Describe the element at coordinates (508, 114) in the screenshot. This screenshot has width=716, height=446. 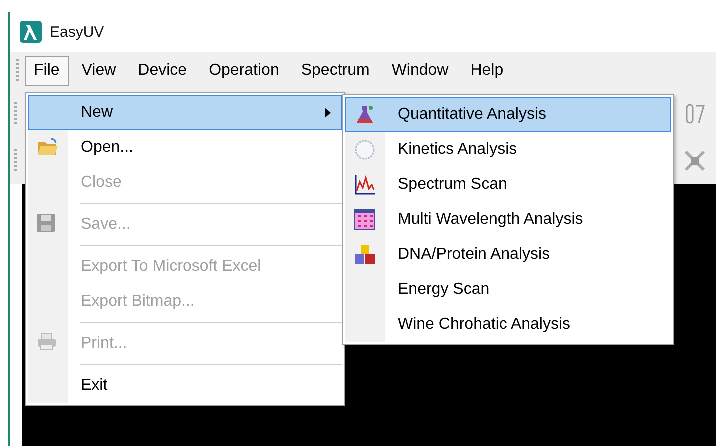
I see `menu-item: Quantitative Analysis` at that location.